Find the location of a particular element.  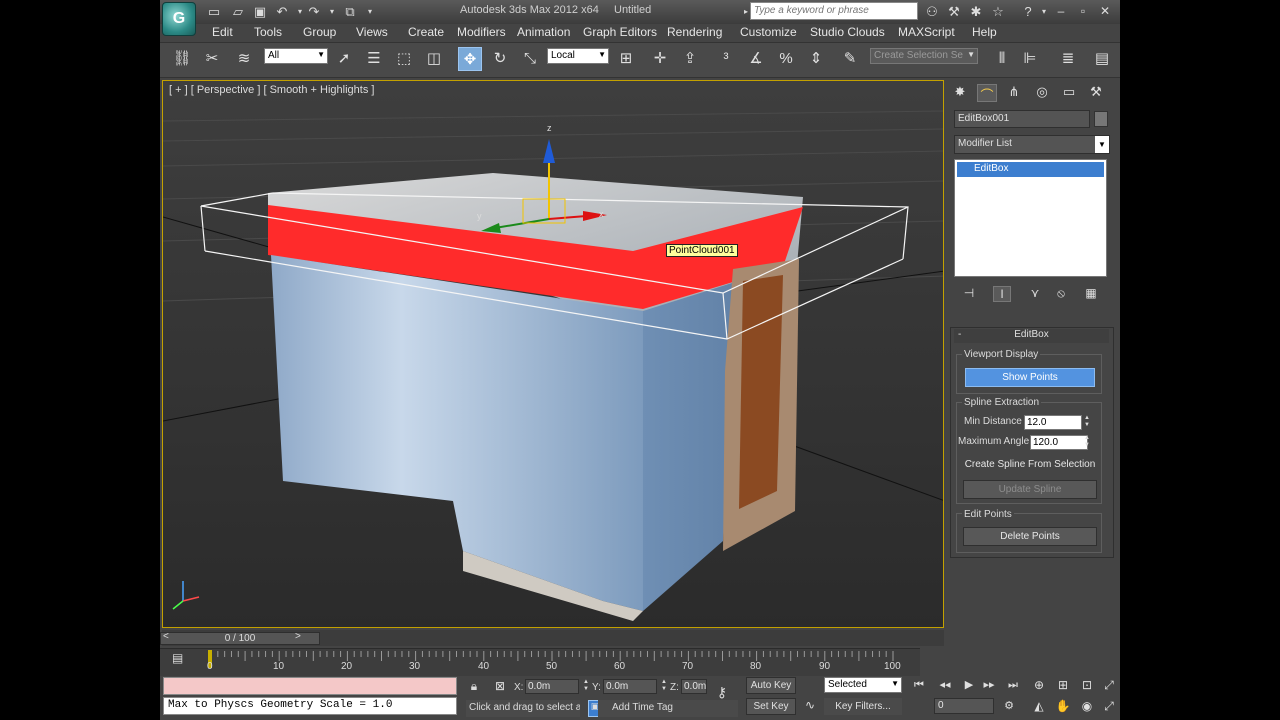

menu-animation: Animation is located at coordinates (543, 32).